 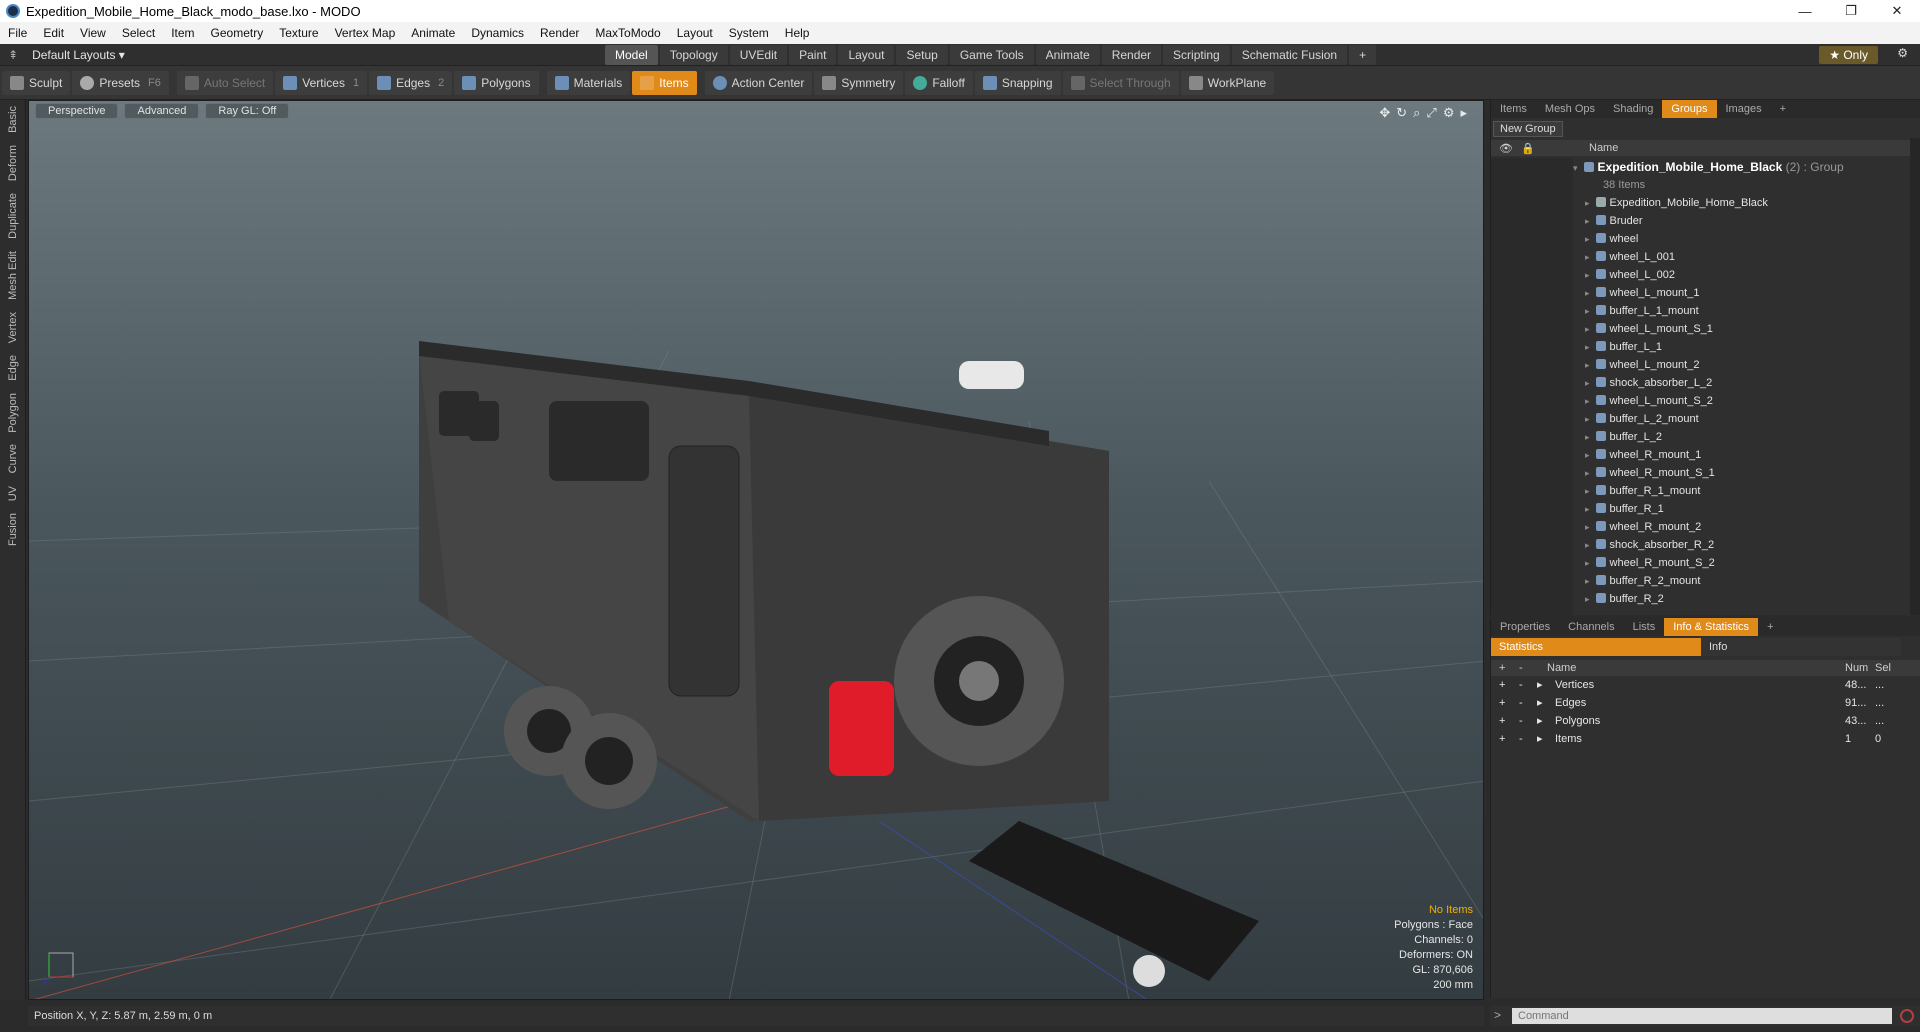 I want to click on command-history-icon: >, so click(x=1497, y=1015).